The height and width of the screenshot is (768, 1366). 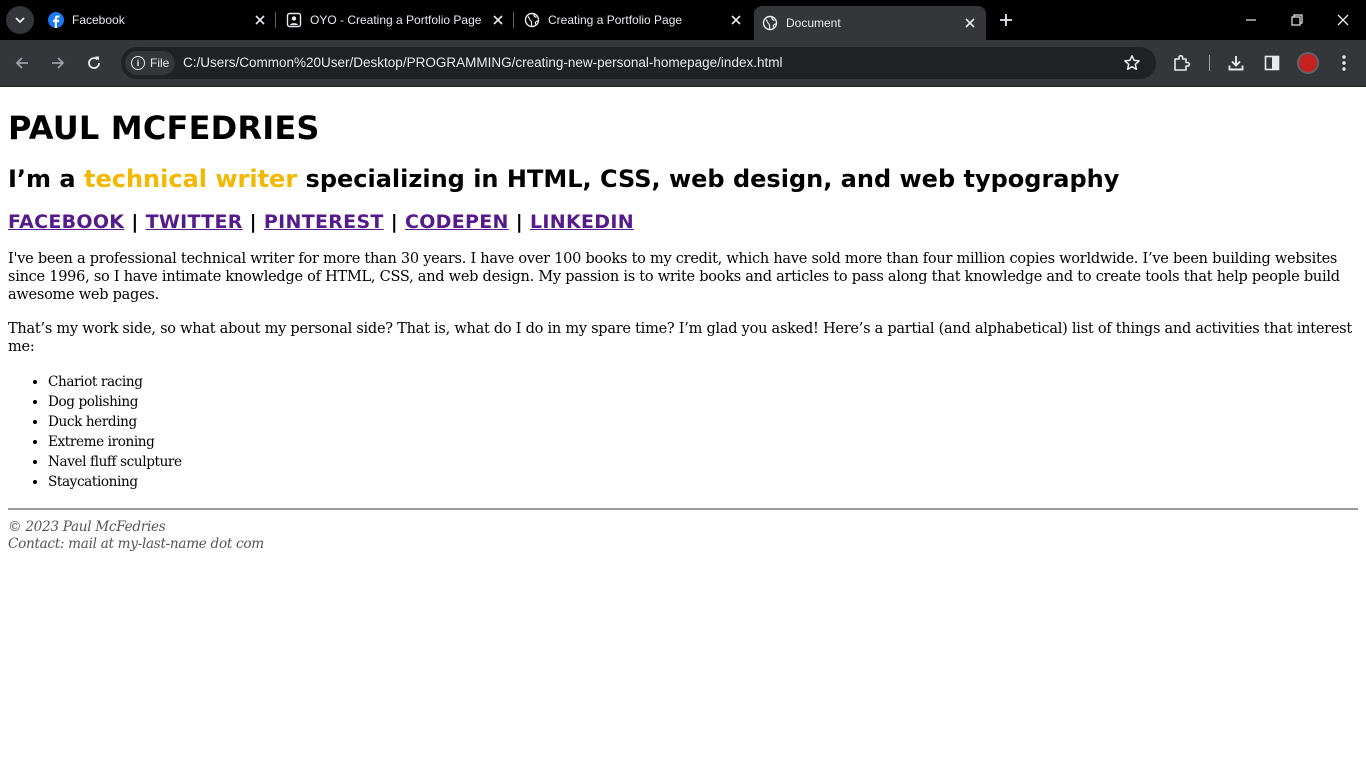 I want to click on footer-copyright: © 2023 Paul McFedries, so click(x=87, y=527).